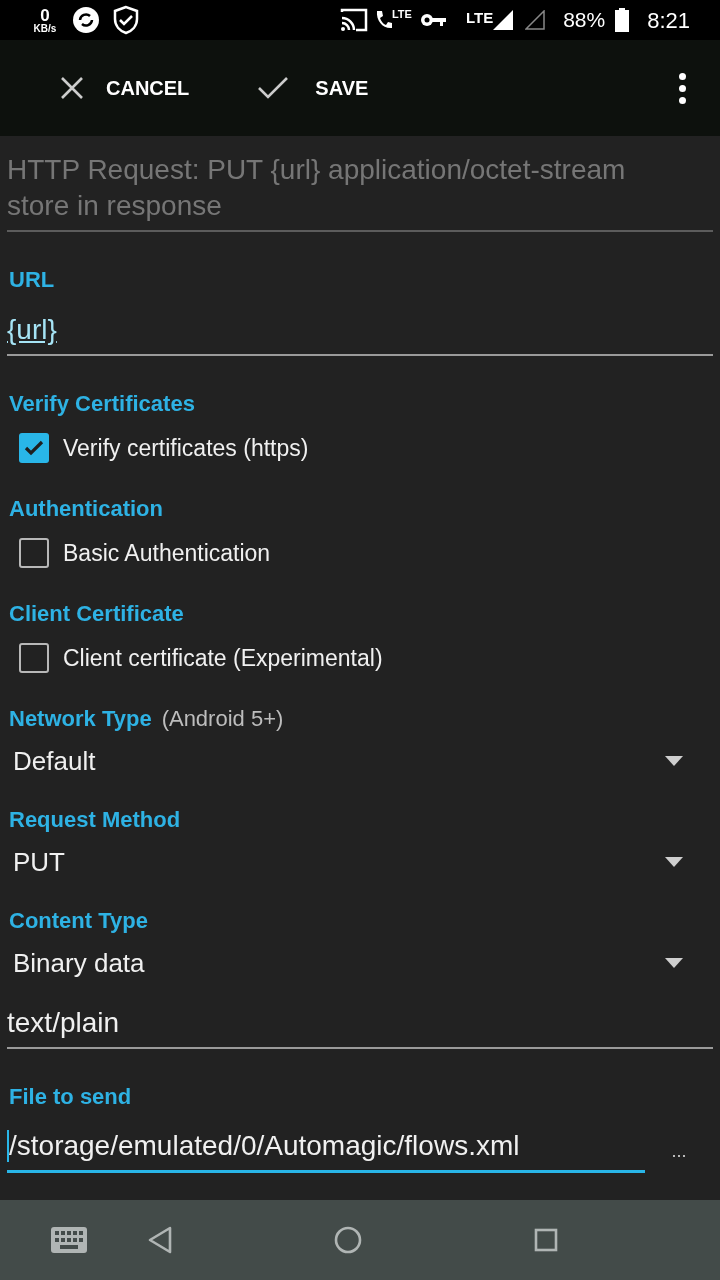 This screenshot has width=720, height=1280. What do you see at coordinates (186, 448) in the screenshot?
I see `checkbox-label: Verify certificates (https)` at bounding box center [186, 448].